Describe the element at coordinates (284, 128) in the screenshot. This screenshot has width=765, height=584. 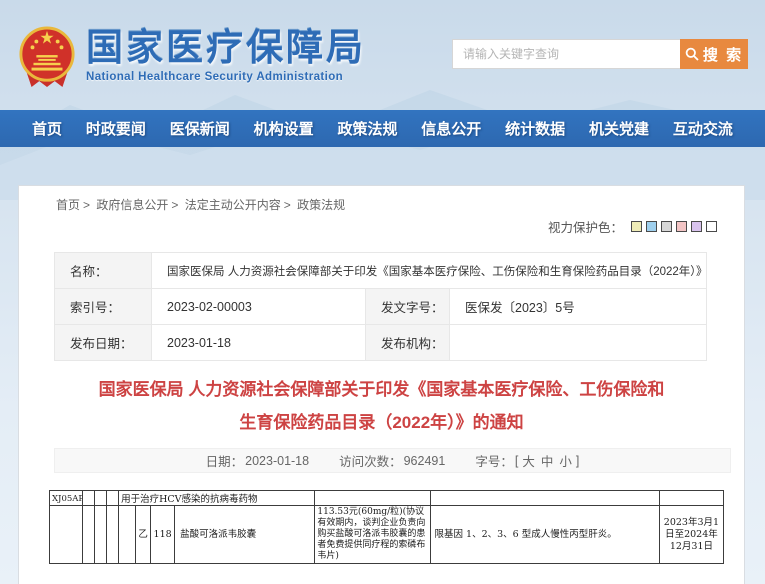
I see `nav-item-organization: 机构设置` at that location.